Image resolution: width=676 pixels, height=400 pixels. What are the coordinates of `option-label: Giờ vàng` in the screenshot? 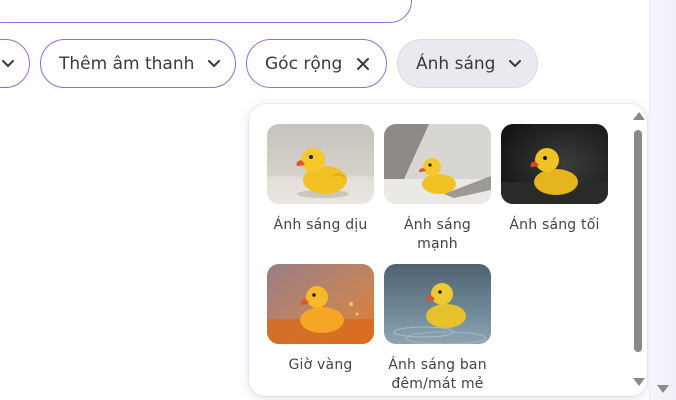 It's located at (320, 365).